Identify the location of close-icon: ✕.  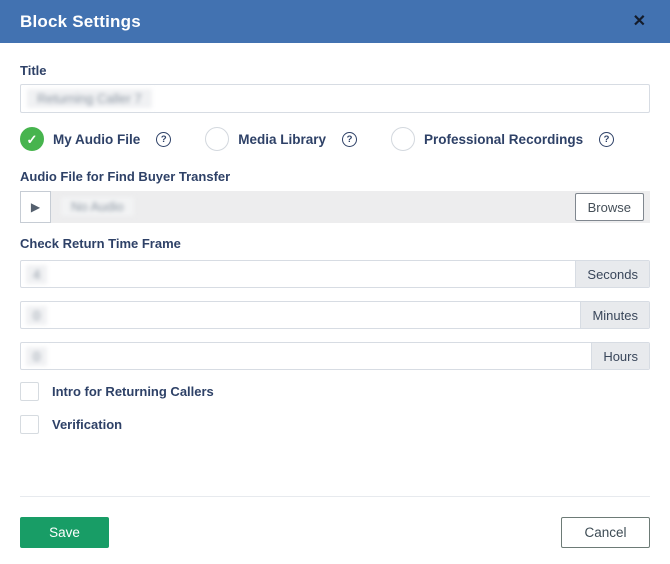
(639, 22).